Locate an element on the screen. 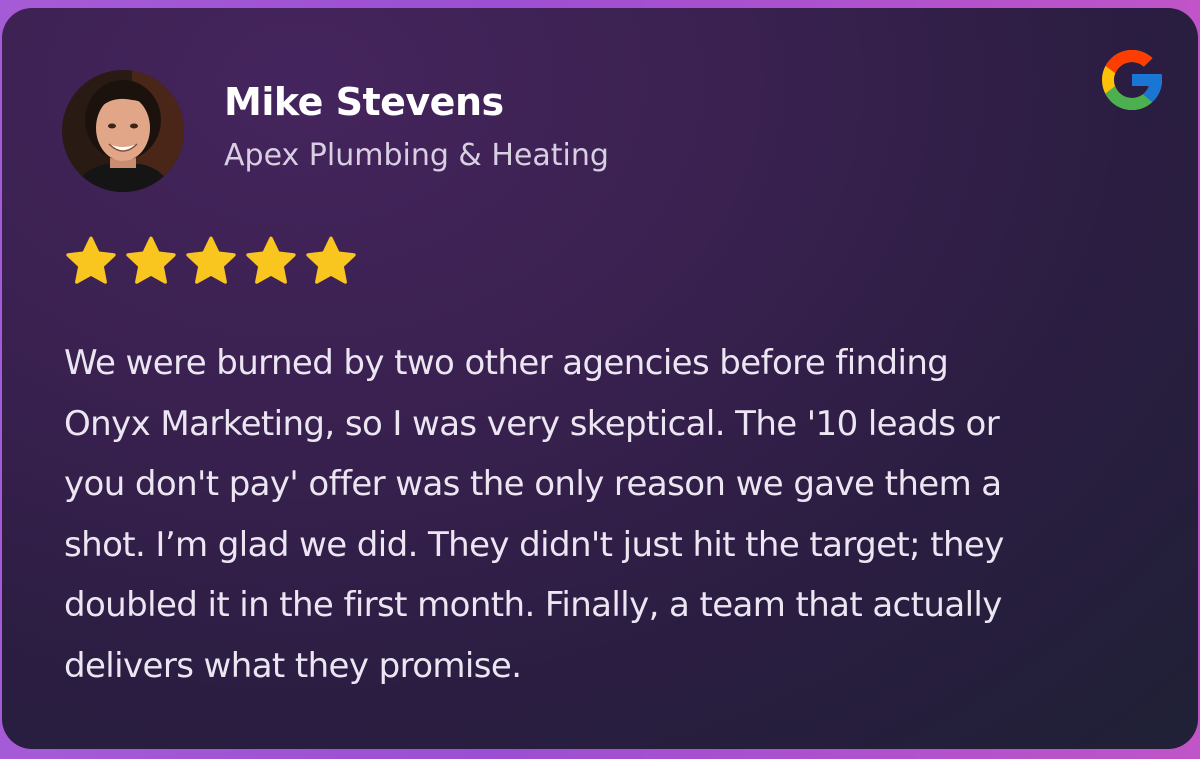  reviewer-company: Apex Plumbing & Heating is located at coordinates (416, 155).